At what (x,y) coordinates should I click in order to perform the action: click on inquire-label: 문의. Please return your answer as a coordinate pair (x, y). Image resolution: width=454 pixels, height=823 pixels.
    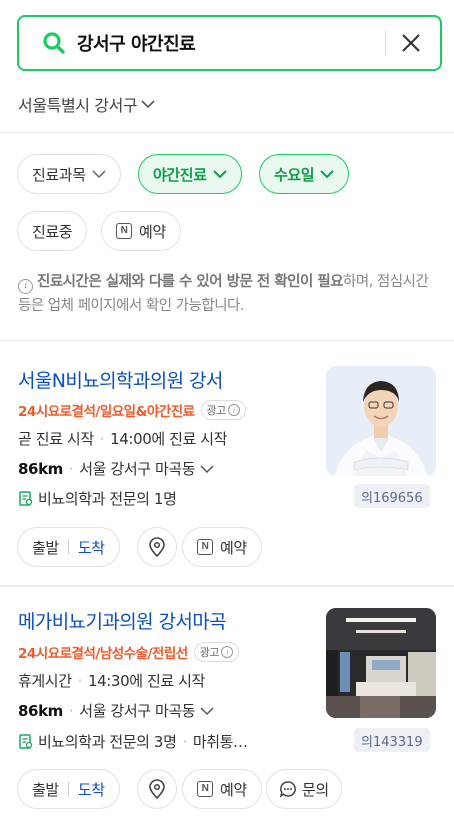
    Looking at the image, I should click on (315, 789).